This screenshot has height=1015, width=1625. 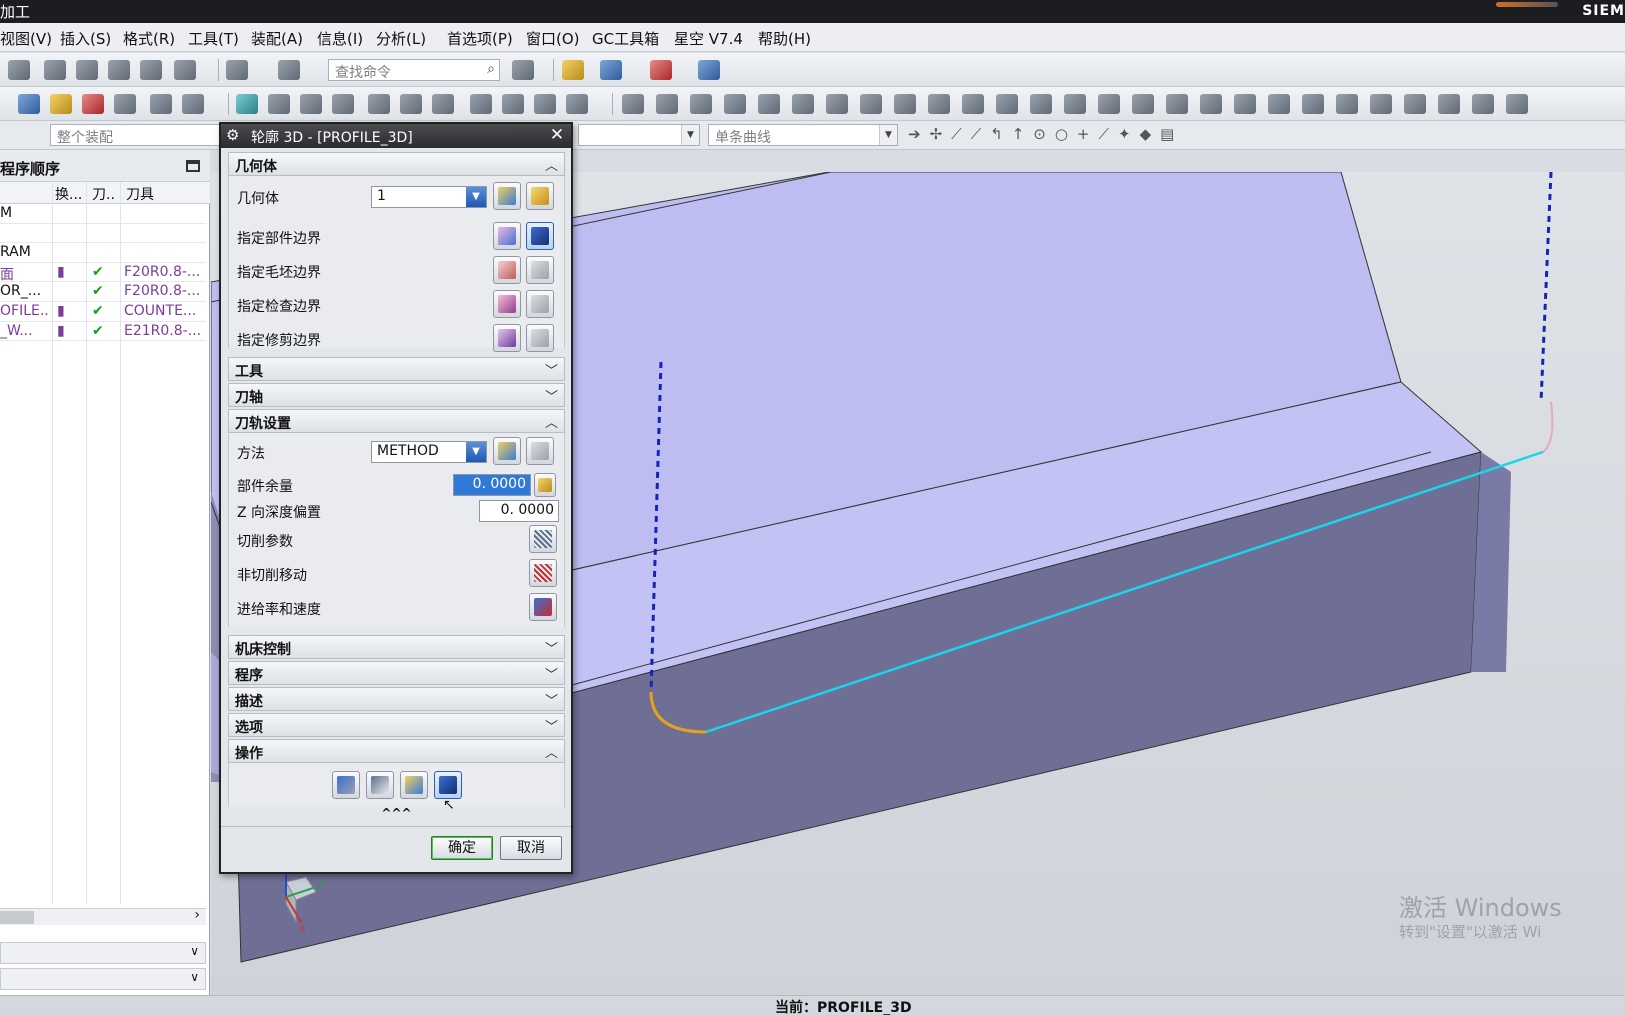 I want to click on feature-icon, so click(x=481, y=104).